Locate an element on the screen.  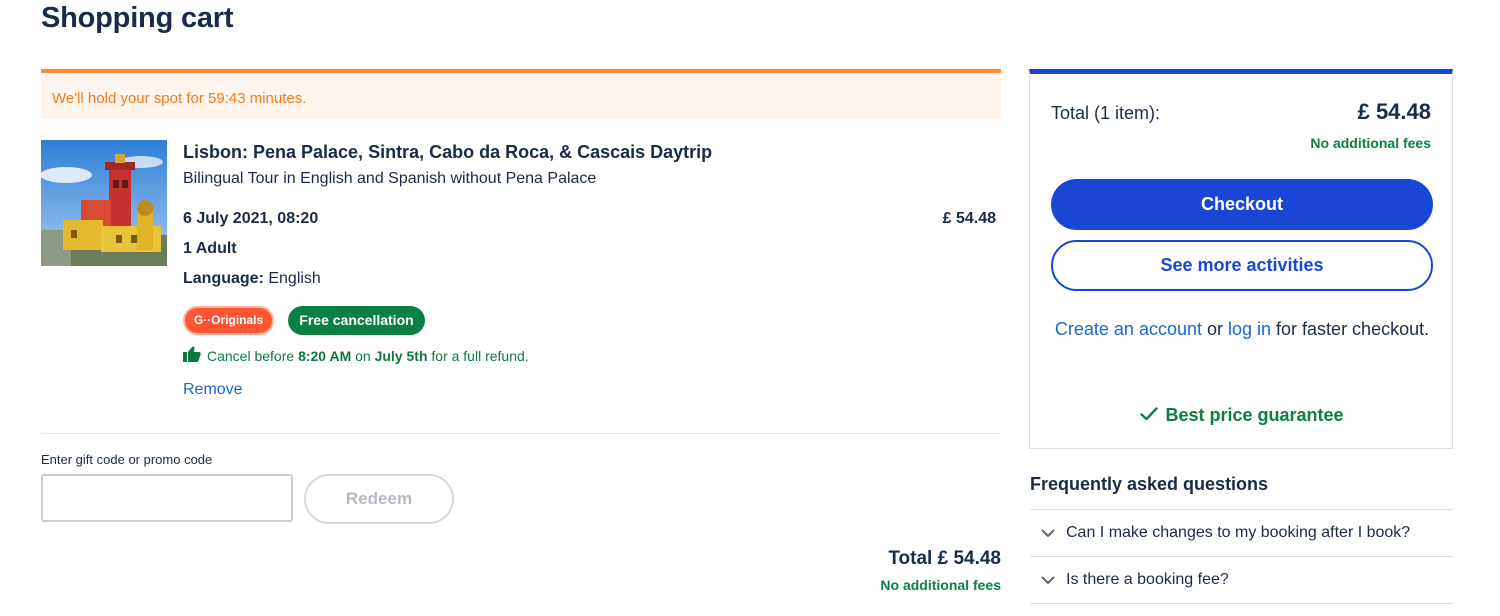
thumbs-up-icon is located at coordinates (192, 355).